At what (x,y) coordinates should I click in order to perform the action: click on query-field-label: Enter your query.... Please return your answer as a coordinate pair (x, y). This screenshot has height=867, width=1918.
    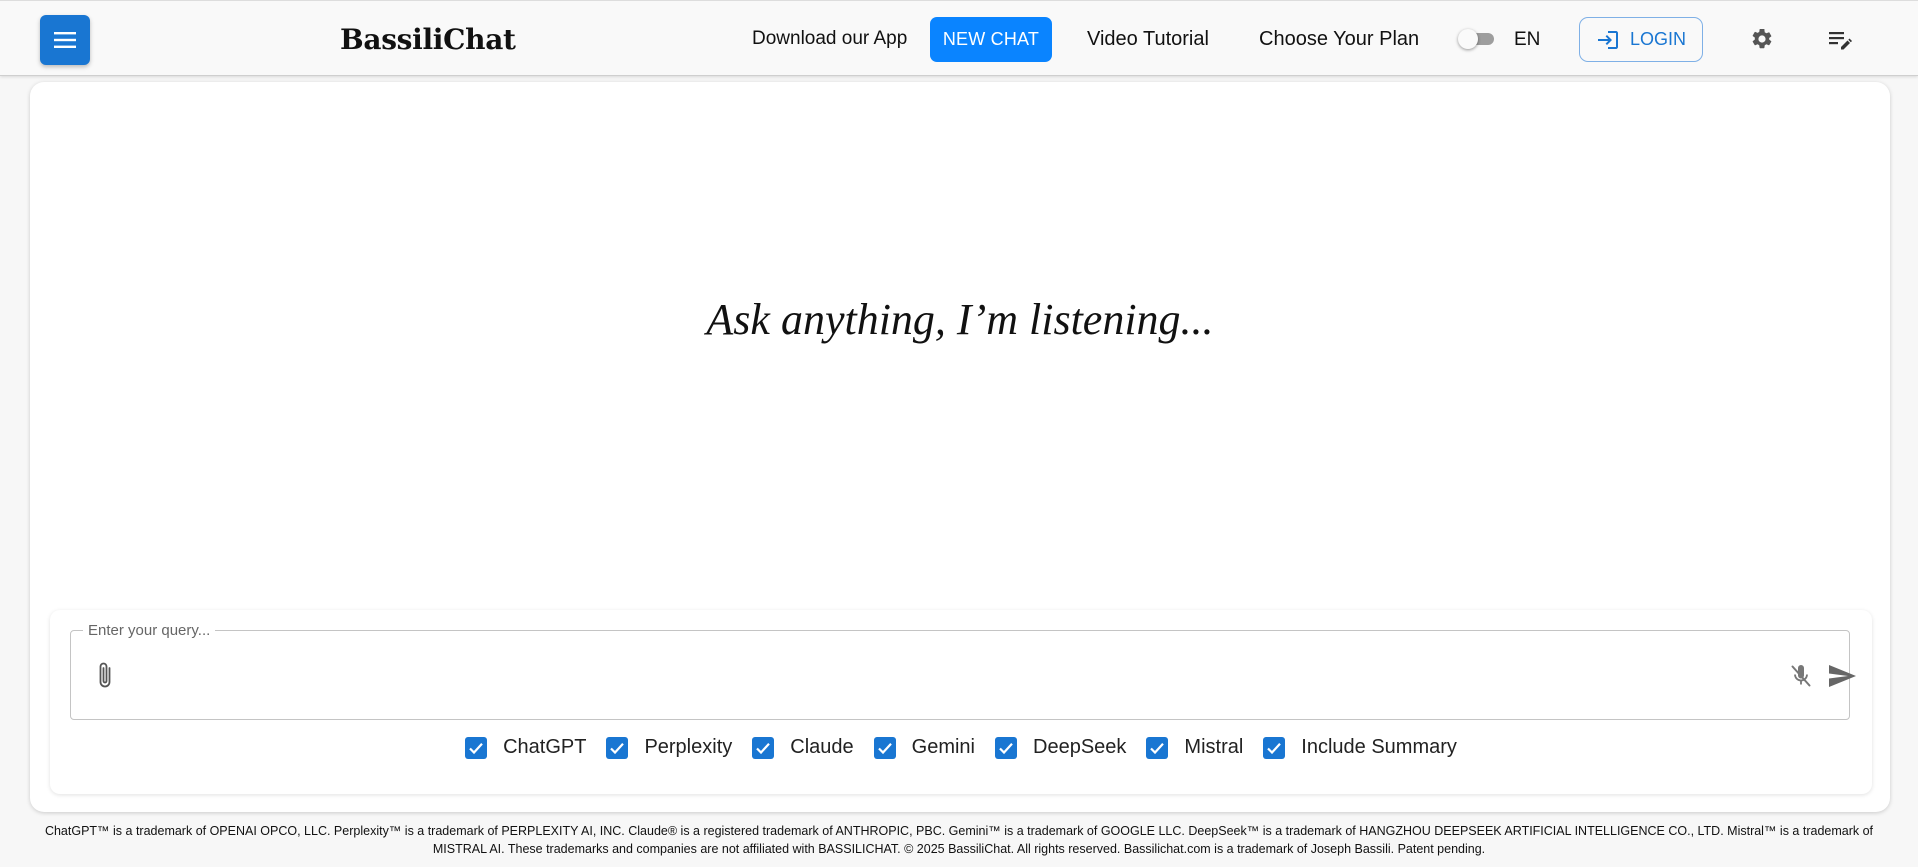
    Looking at the image, I should click on (149, 630).